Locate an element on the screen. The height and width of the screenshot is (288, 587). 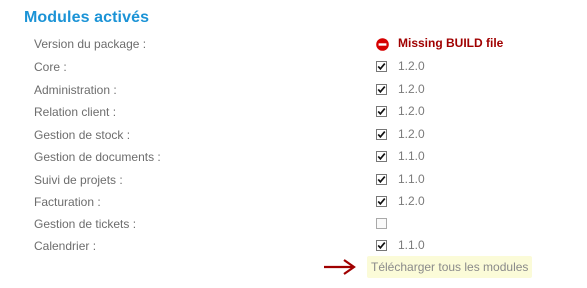
package-version-label: Version du package : is located at coordinates (90, 44).